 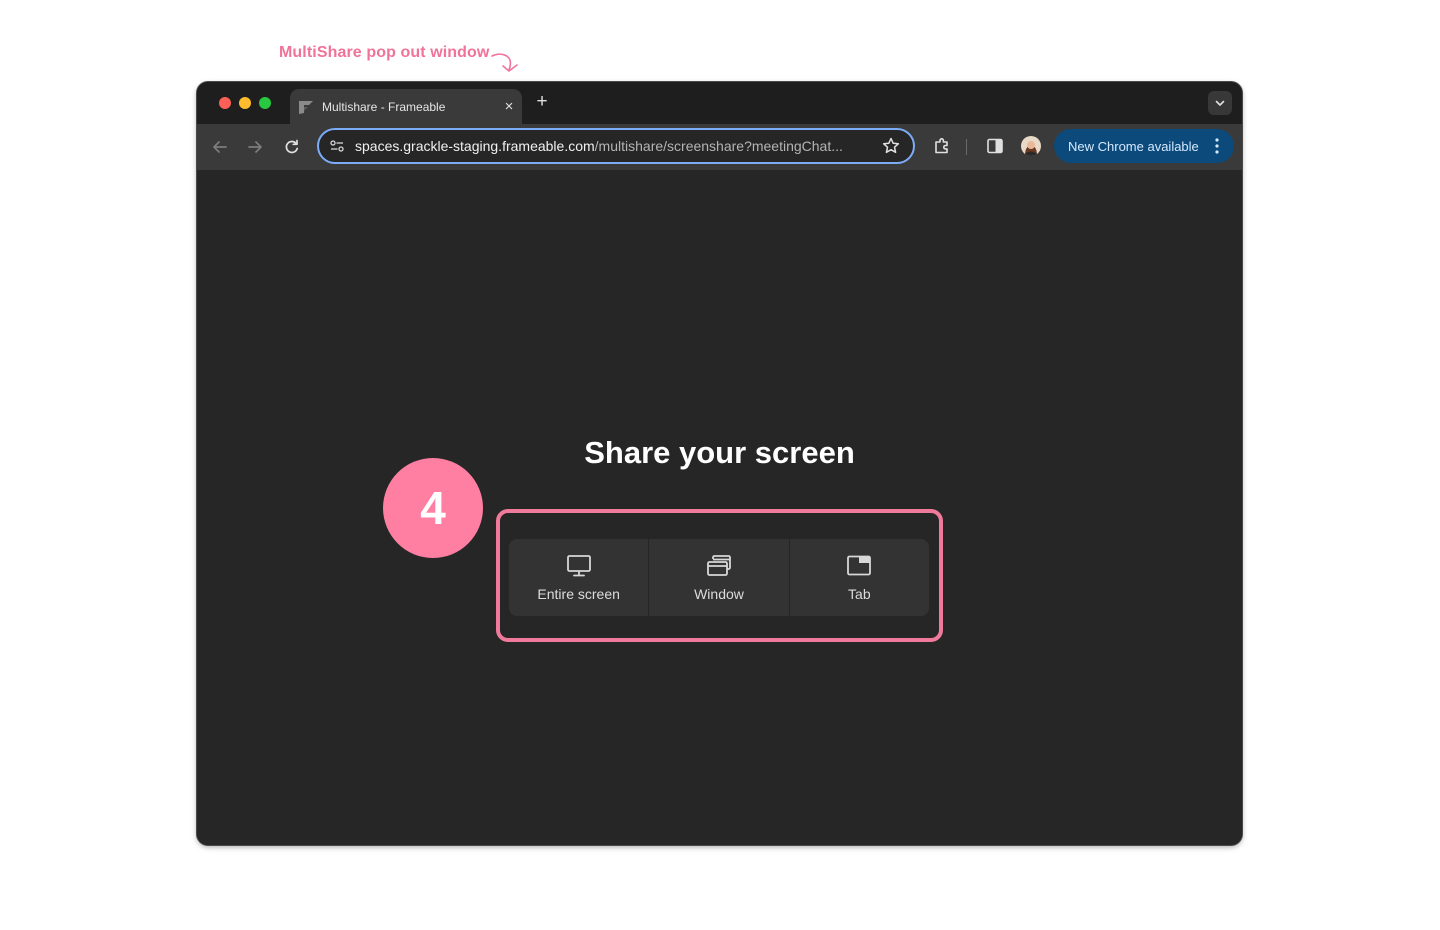 I want to click on profile-avatar, so click(x=1031, y=146).